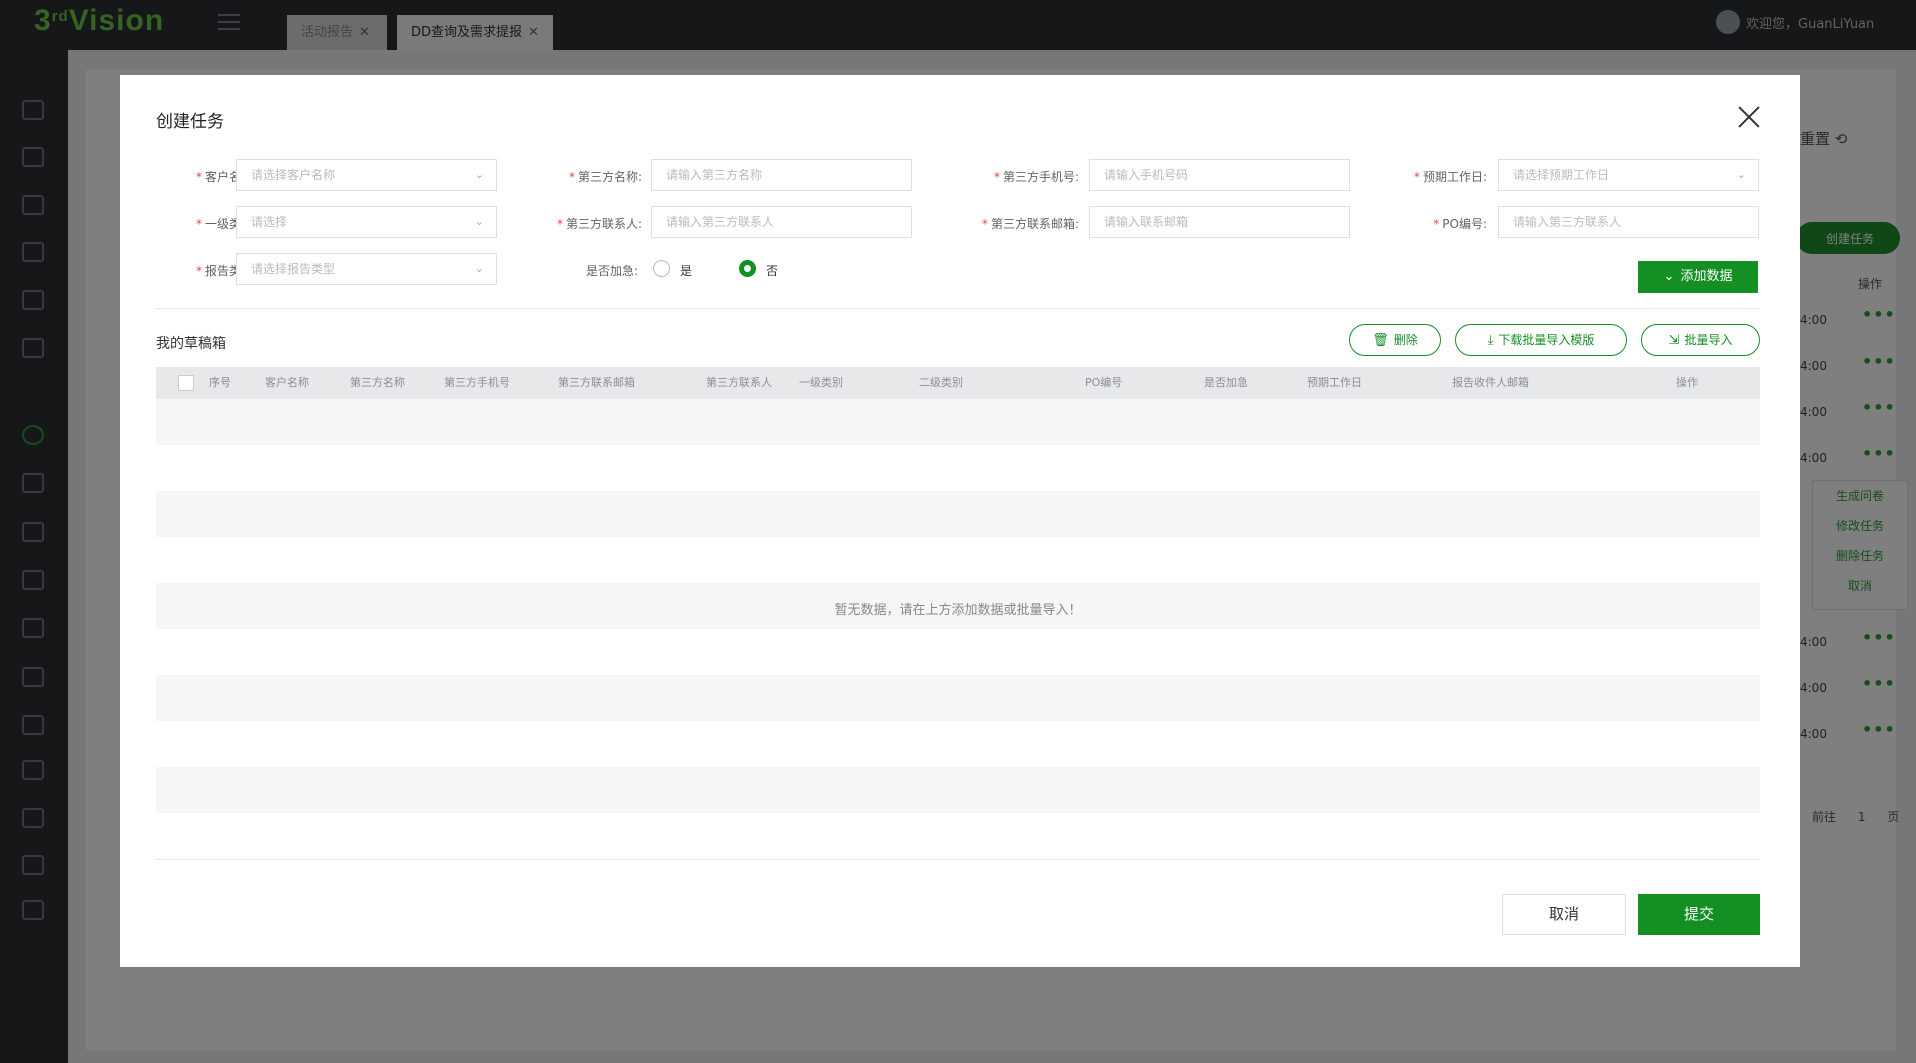 The width and height of the screenshot is (1916, 1063). Describe the element at coordinates (781, 222) in the screenshot. I see `third-contact-input: 请输入第三方联系人` at that location.